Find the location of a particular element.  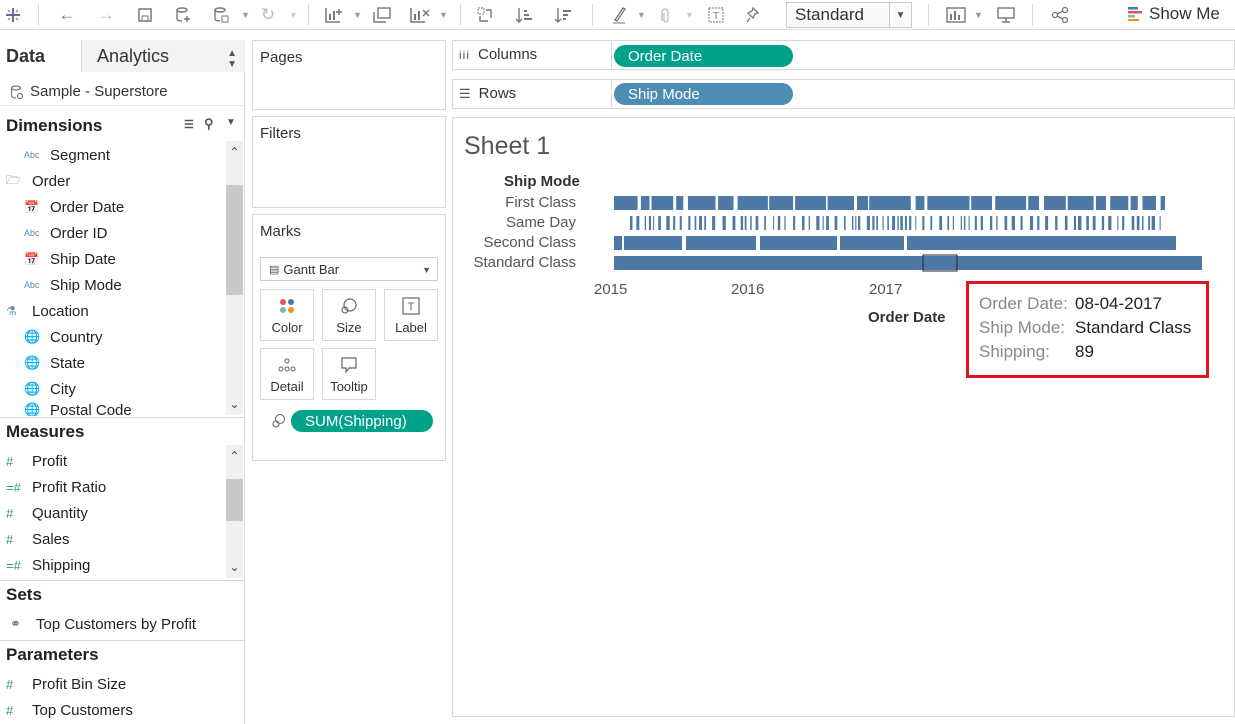

dimension-field: 🌐 State is located at coordinates (54, 363).